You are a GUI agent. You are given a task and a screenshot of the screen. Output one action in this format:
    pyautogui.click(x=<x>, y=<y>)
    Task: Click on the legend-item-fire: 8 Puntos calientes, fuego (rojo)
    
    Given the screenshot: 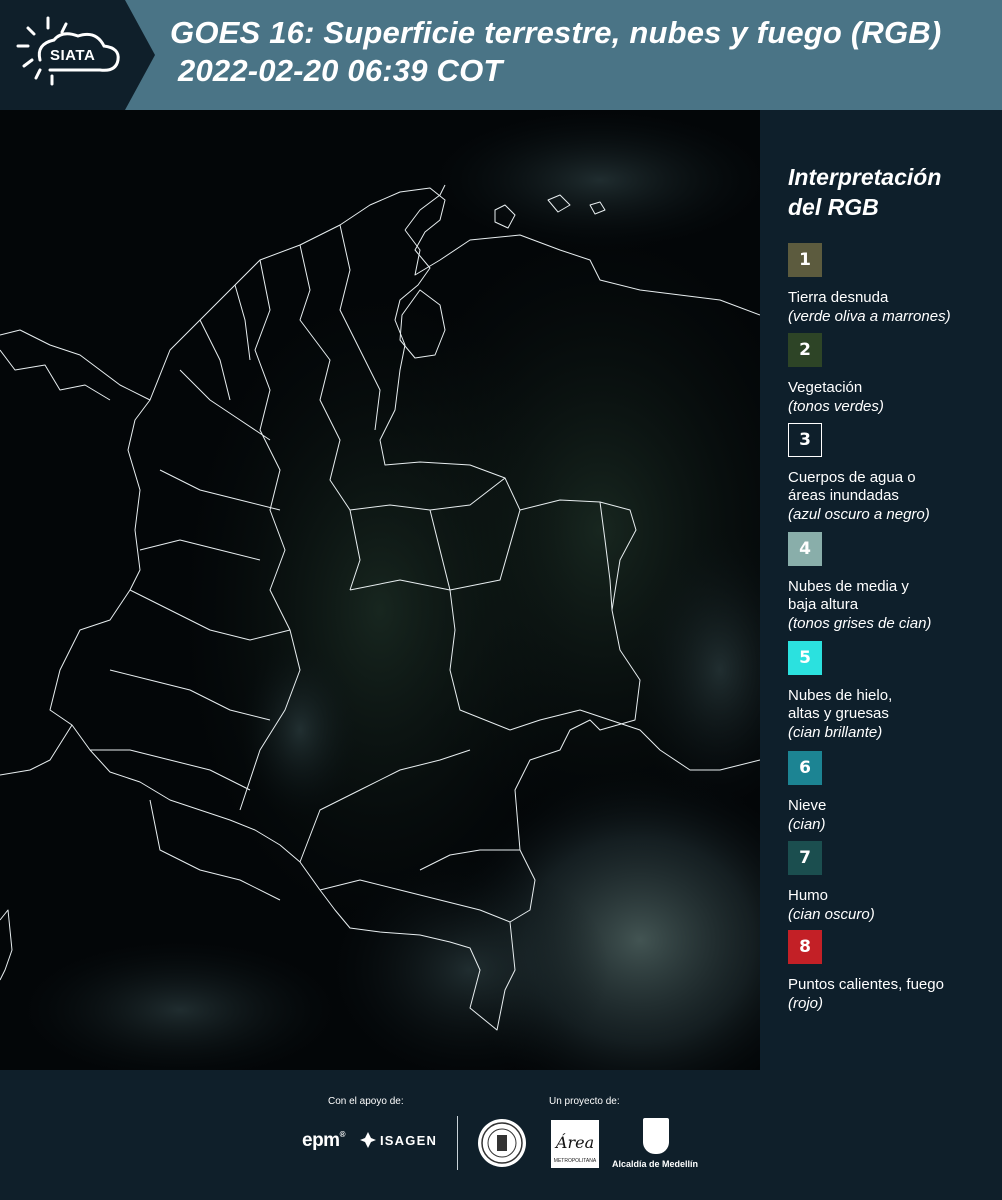 What is the action you would take?
    pyautogui.click(x=893, y=971)
    